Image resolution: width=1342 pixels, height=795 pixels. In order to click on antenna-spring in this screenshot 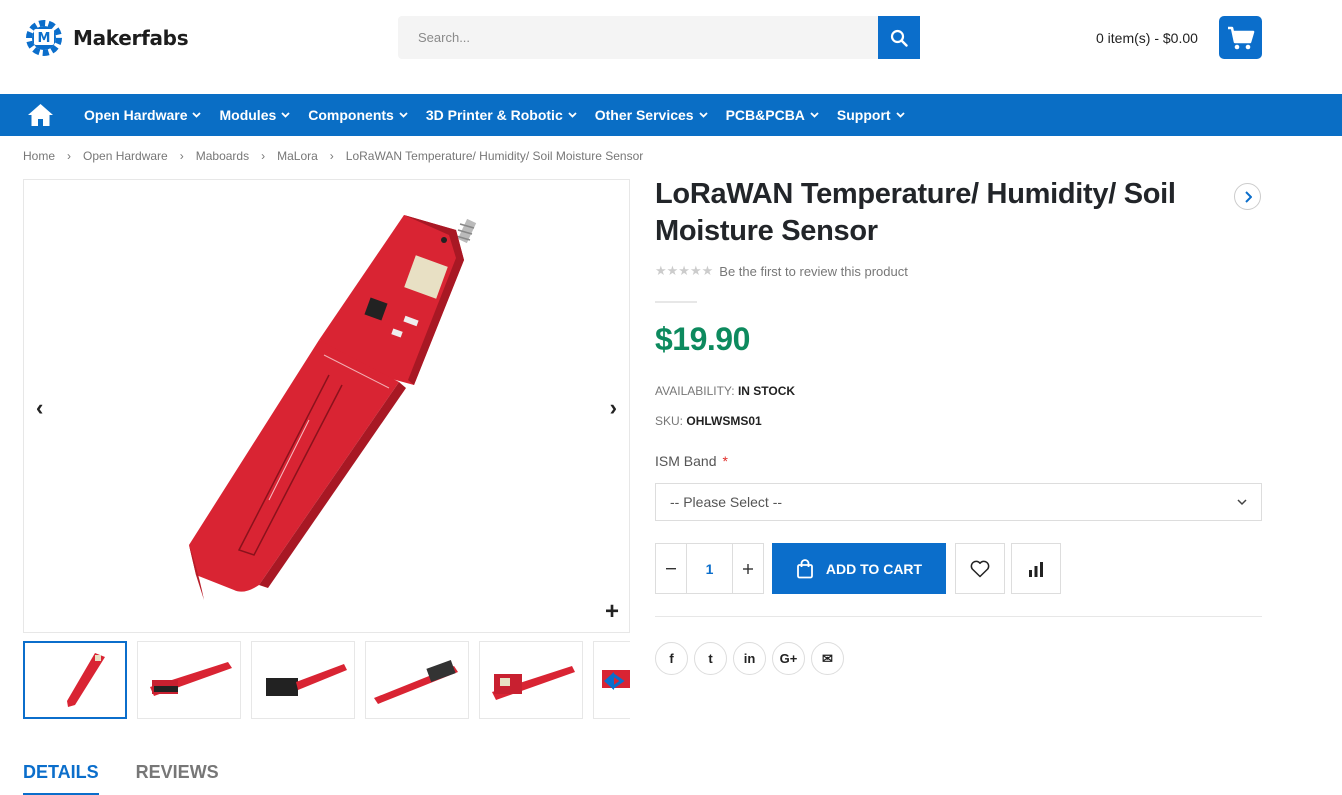, I will do `click(466, 231)`.